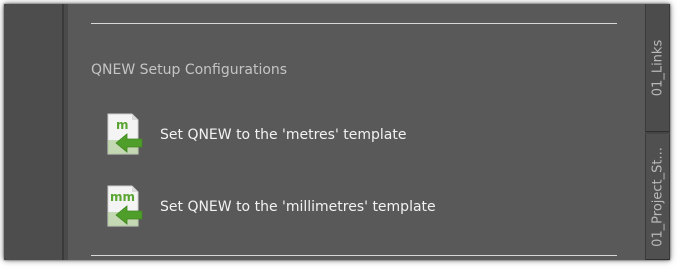  Describe the element at coordinates (298, 207) in the screenshot. I see `set-qnew-millimetres-label: Set QNEW to the 'millimetres' template` at that location.